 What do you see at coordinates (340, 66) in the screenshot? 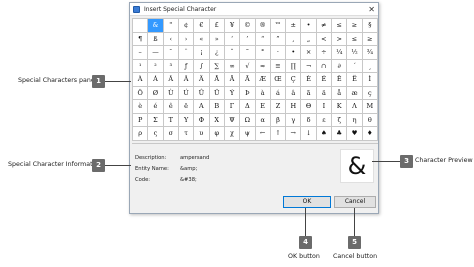
I see `char-cell: ∂` at bounding box center [340, 66].